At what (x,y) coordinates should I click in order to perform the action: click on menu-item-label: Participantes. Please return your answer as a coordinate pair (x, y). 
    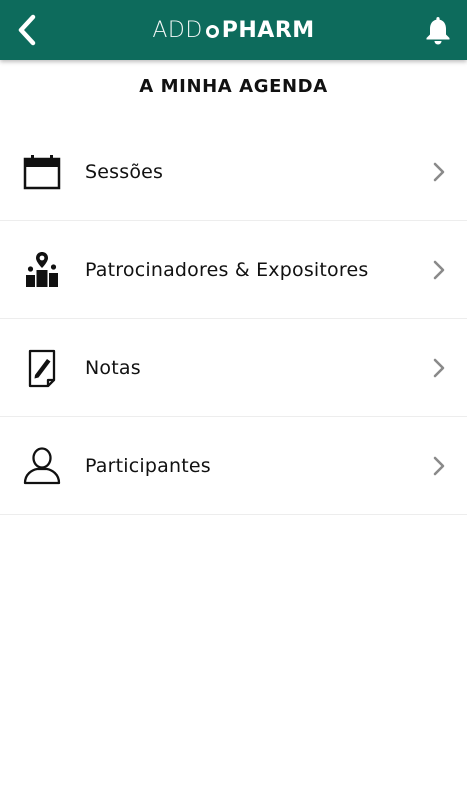
    Looking at the image, I should click on (148, 465).